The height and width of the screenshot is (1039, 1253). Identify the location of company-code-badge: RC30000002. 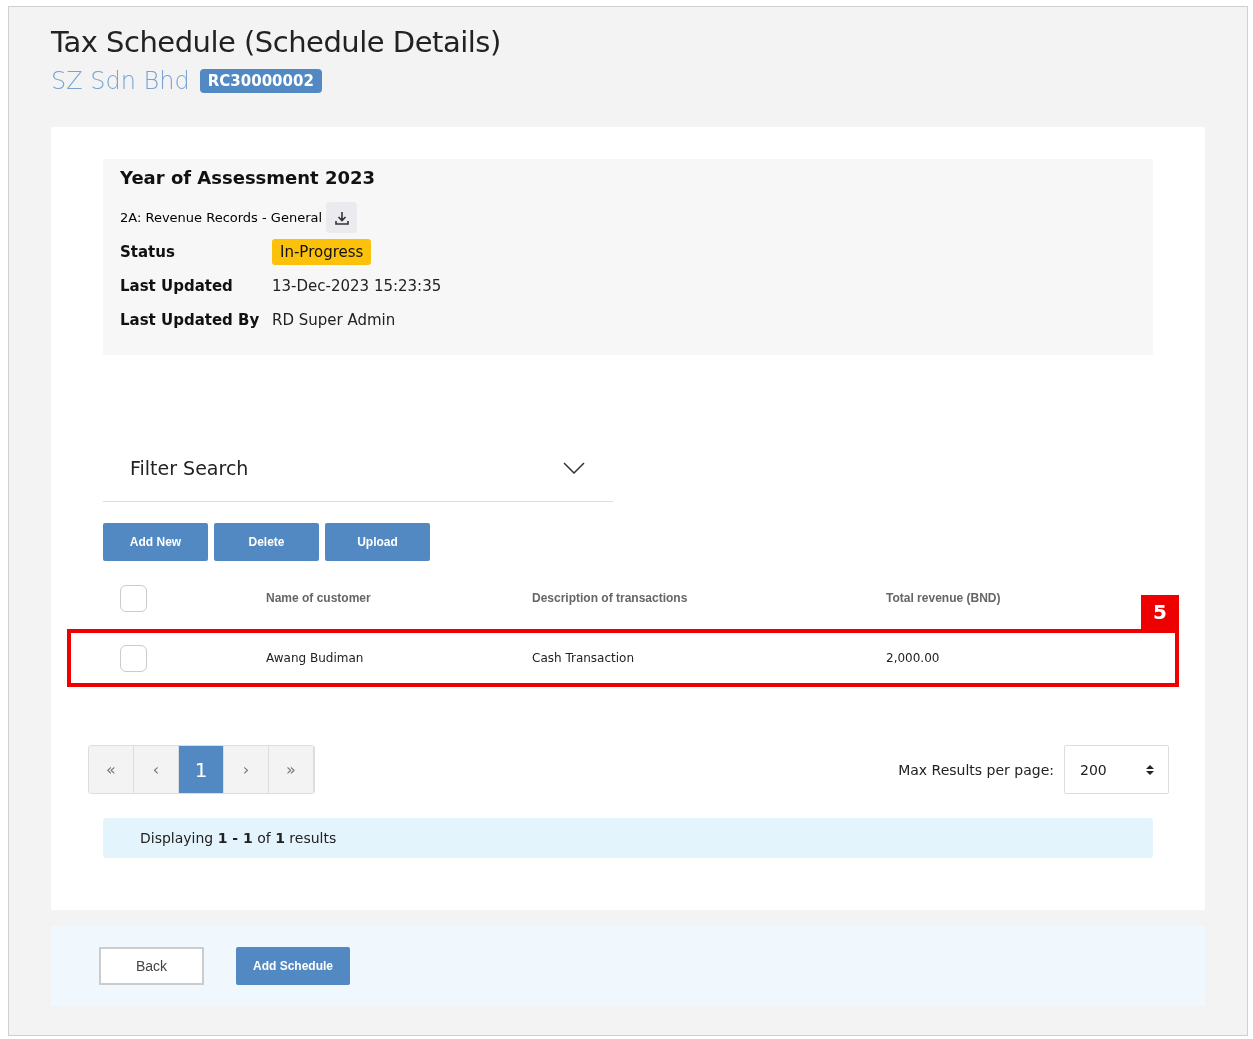
(260, 81).